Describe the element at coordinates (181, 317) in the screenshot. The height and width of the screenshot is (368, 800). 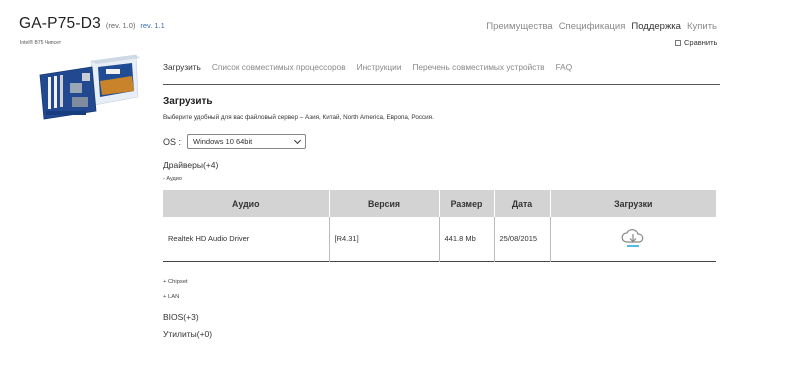
I see `bios-category: BIOS(+3)` at that location.